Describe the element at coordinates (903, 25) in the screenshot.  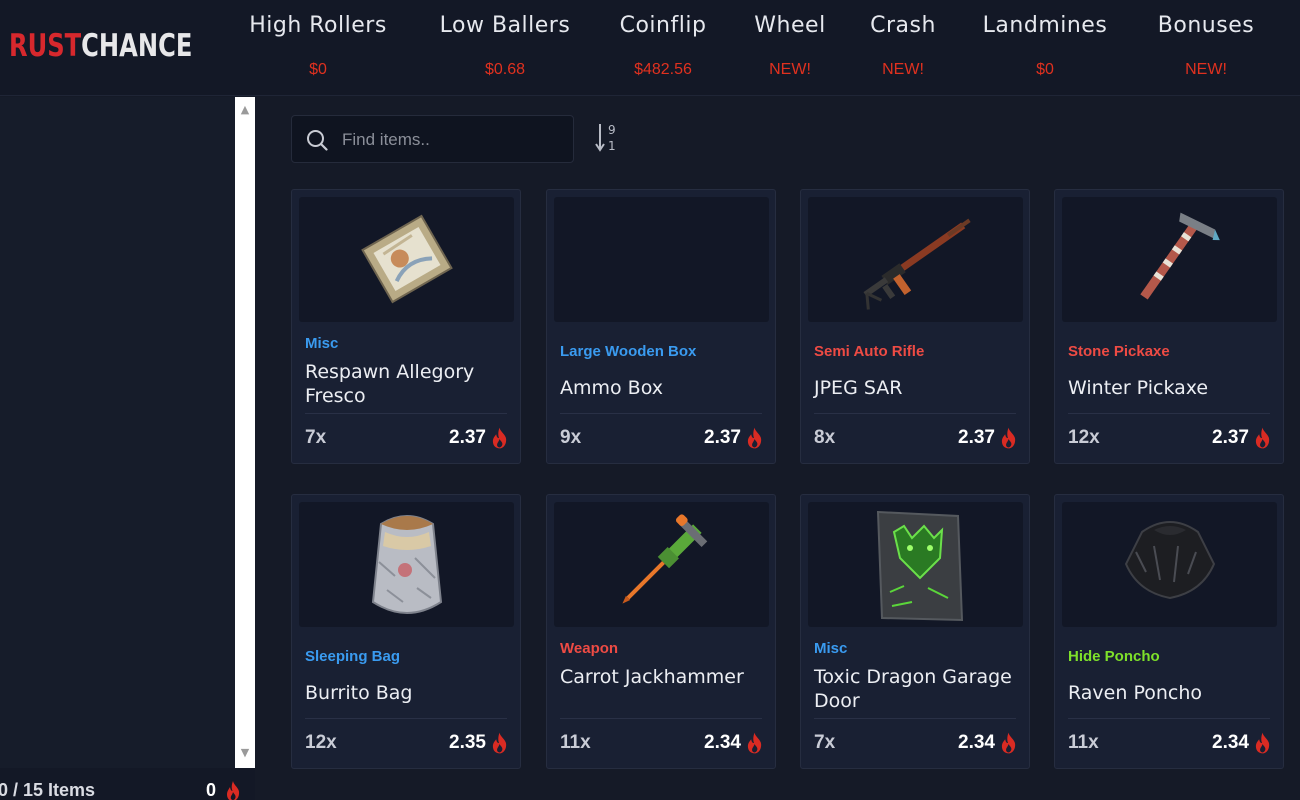
I see `nav-label: Crash` at that location.